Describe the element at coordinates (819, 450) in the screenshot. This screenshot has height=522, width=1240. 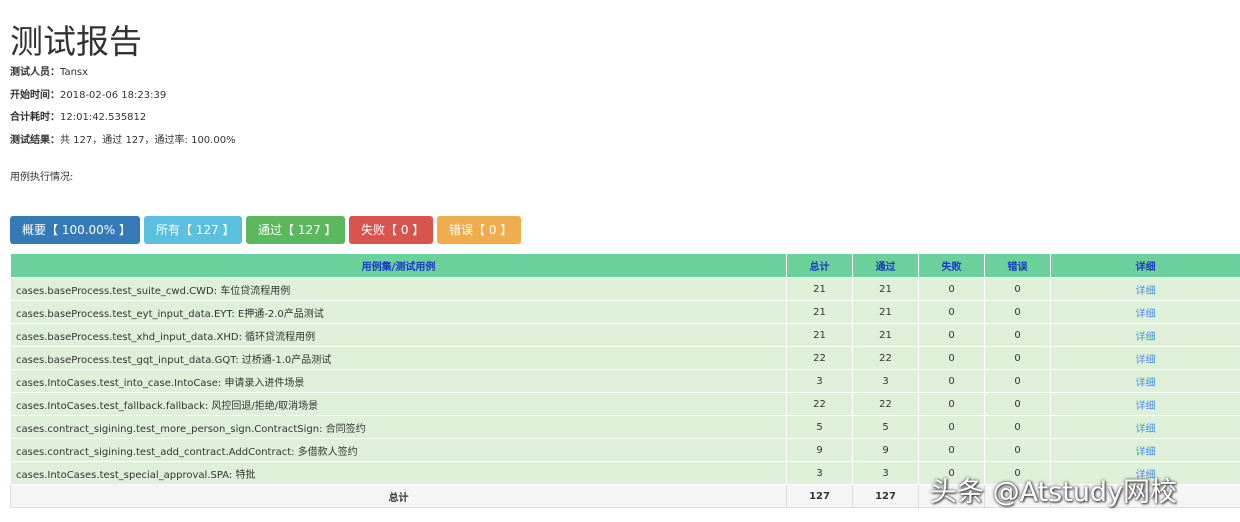
I see `case-total: 9` at that location.